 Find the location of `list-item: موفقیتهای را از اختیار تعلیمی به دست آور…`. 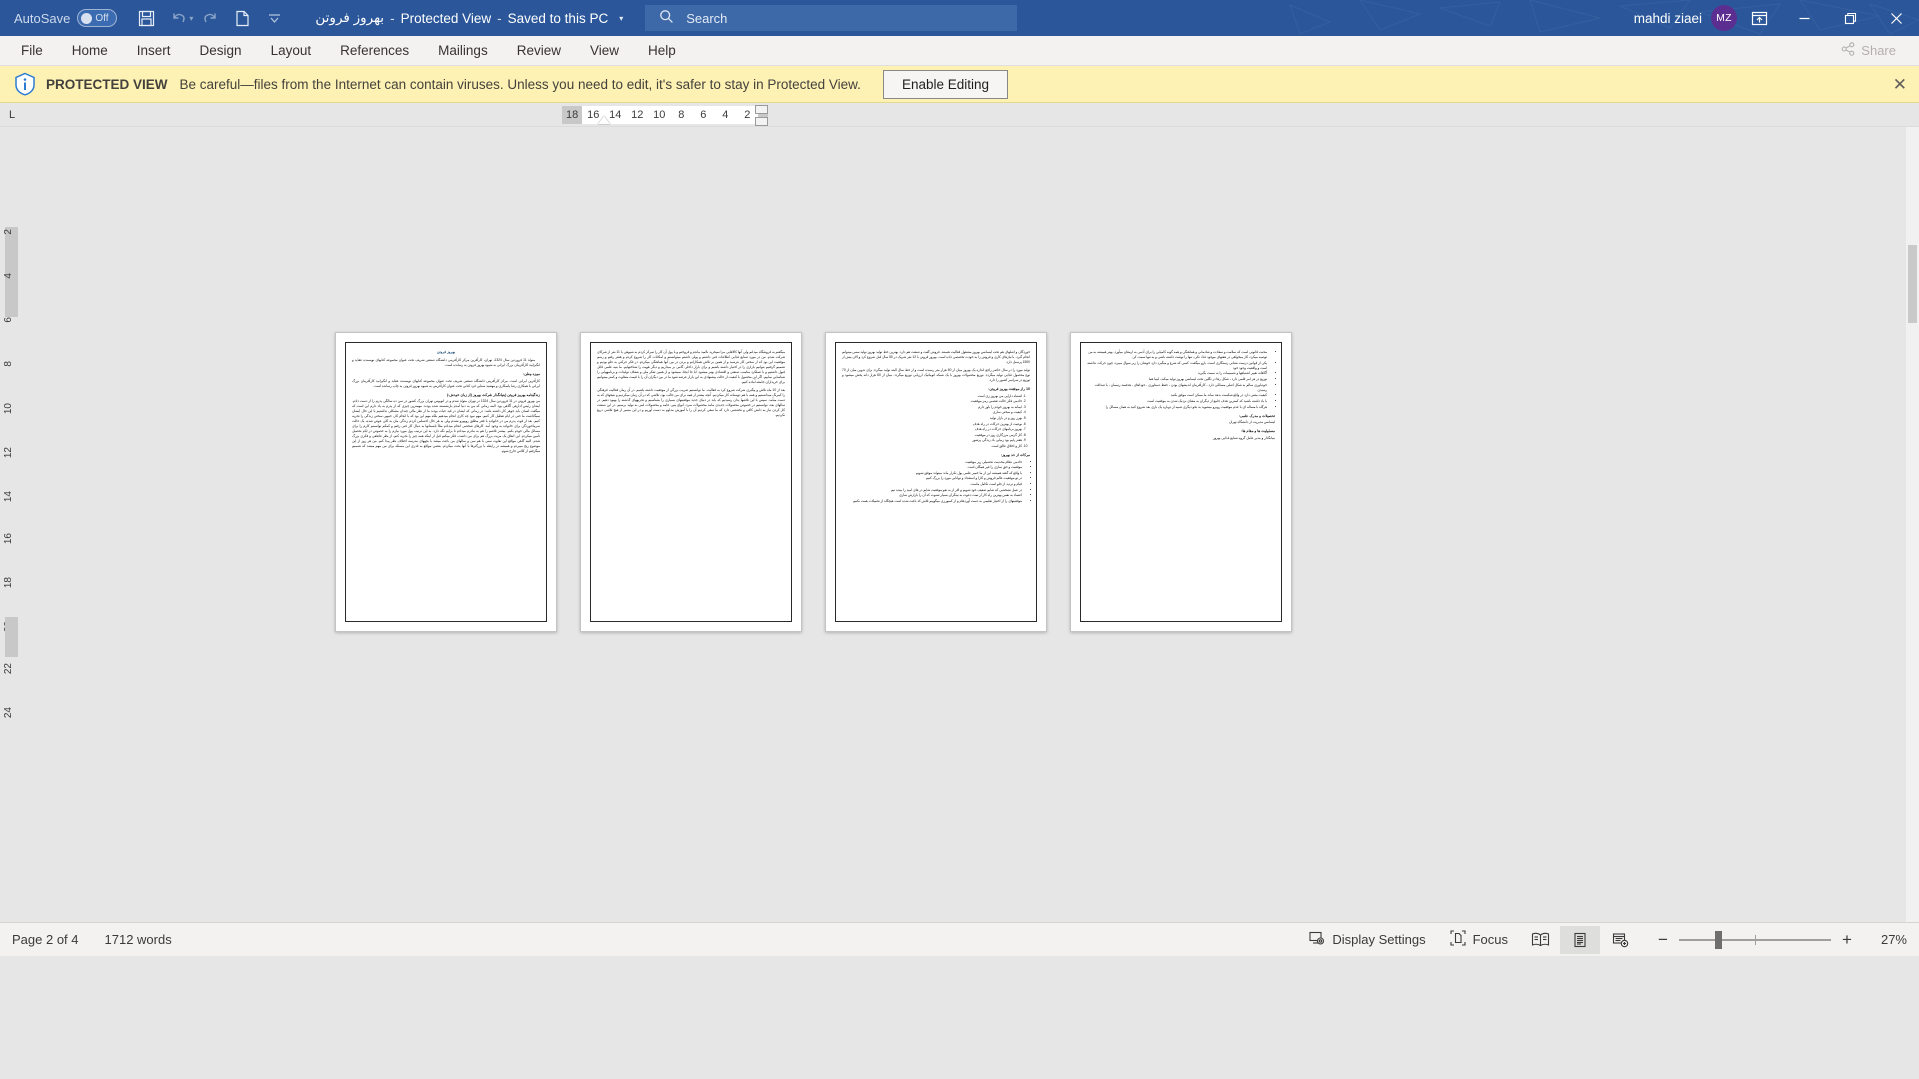

list-item: موفقیتهای را از اختیار تعلیمی به دست آور… is located at coordinates (932, 501).